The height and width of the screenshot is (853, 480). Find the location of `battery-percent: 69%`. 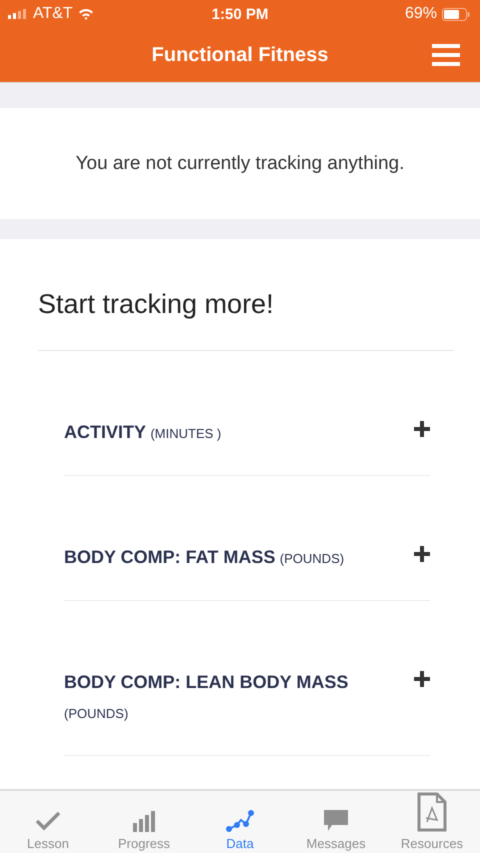

battery-percent: 69% is located at coordinates (420, 14).